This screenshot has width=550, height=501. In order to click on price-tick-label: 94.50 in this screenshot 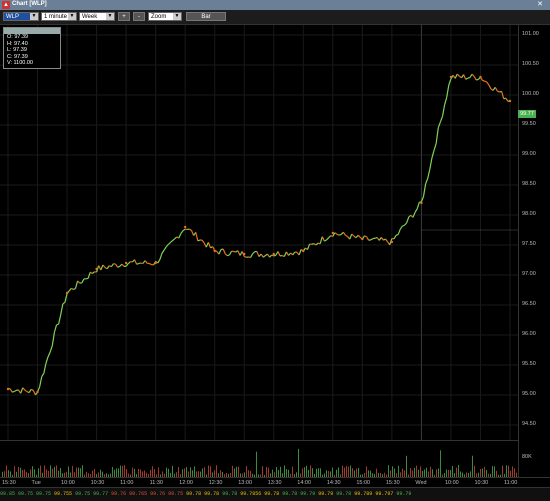, I will do `click(529, 424)`.